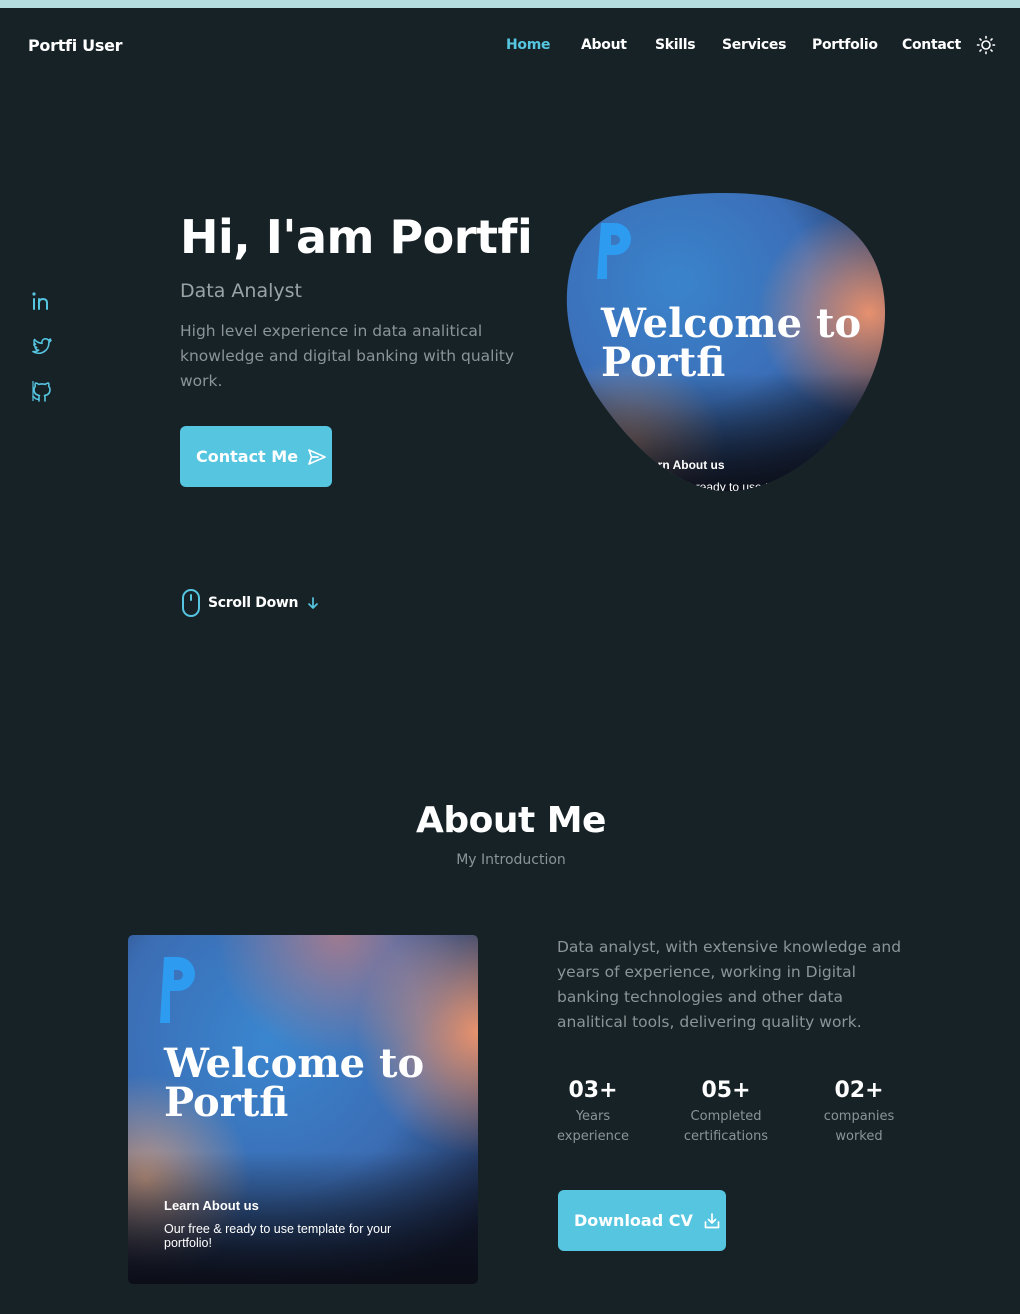 The image size is (1020, 1314). Describe the element at coordinates (859, 1136) in the screenshot. I see `stat-label-line2: worked` at that location.